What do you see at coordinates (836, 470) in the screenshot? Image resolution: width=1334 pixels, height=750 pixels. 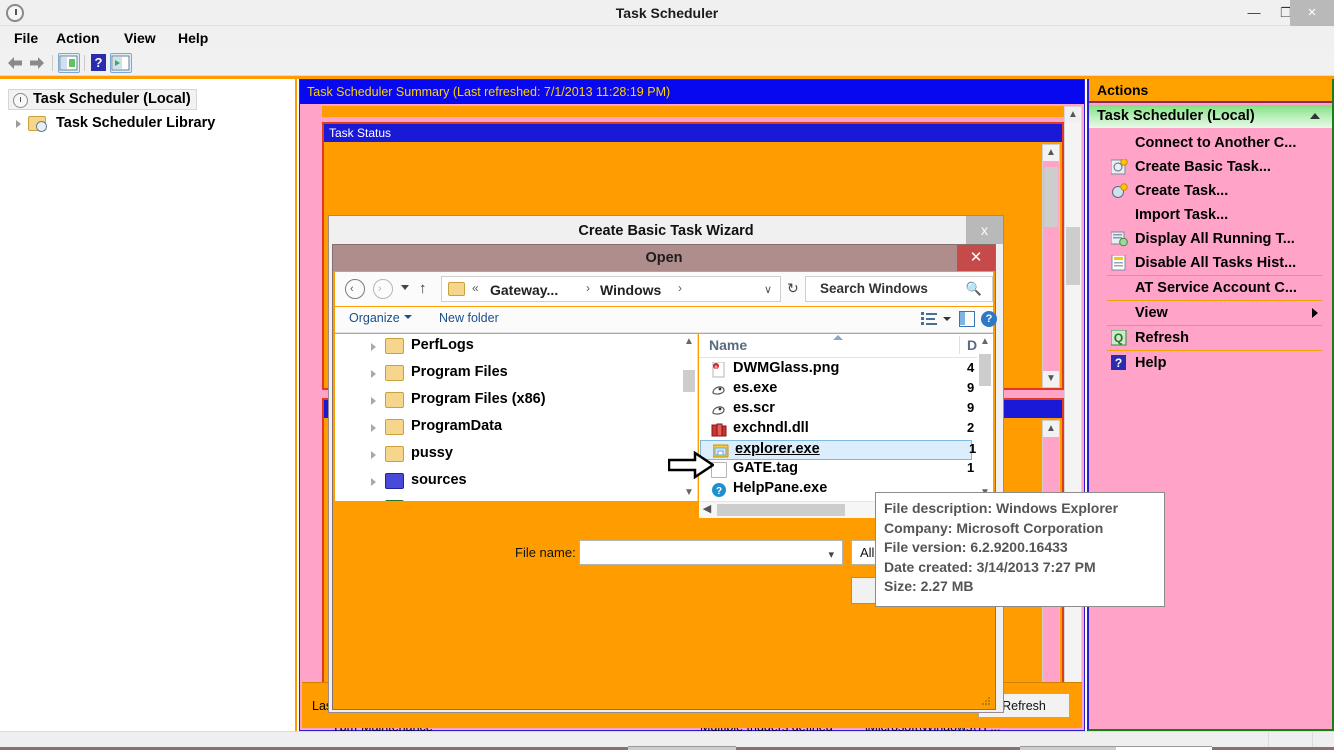 I see `file-list-item: GATE.tag 1` at bounding box center [836, 470].